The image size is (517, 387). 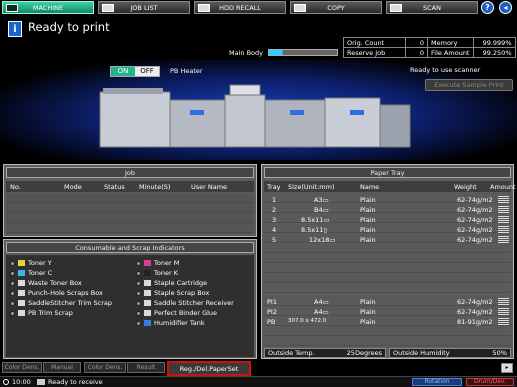 I want to click on col-amount: Amount, so click(x=503, y=187).